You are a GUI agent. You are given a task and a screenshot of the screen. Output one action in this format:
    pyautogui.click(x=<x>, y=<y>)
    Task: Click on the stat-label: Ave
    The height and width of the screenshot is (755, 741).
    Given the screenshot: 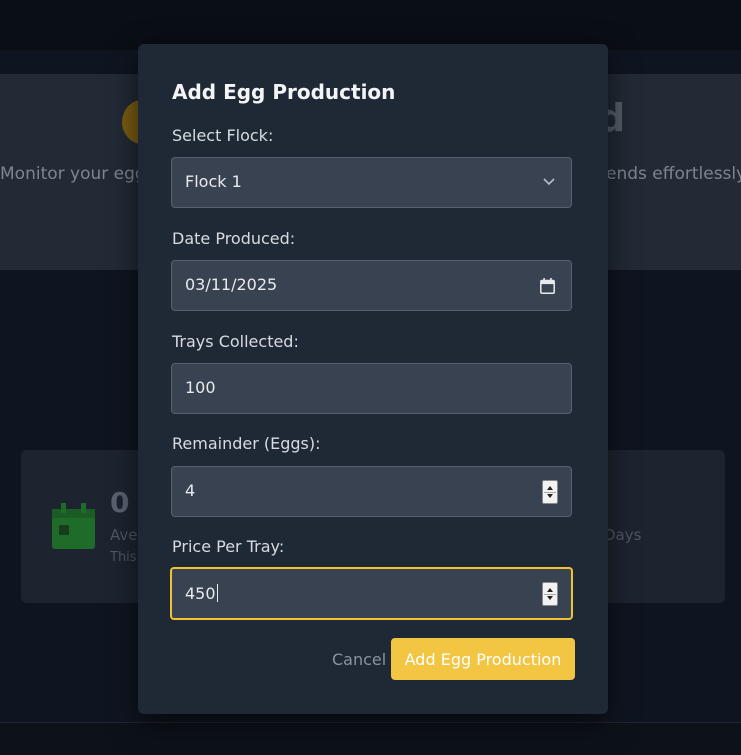 What is the action you would take?
    pyautogui.click(x=124, y=535)
    